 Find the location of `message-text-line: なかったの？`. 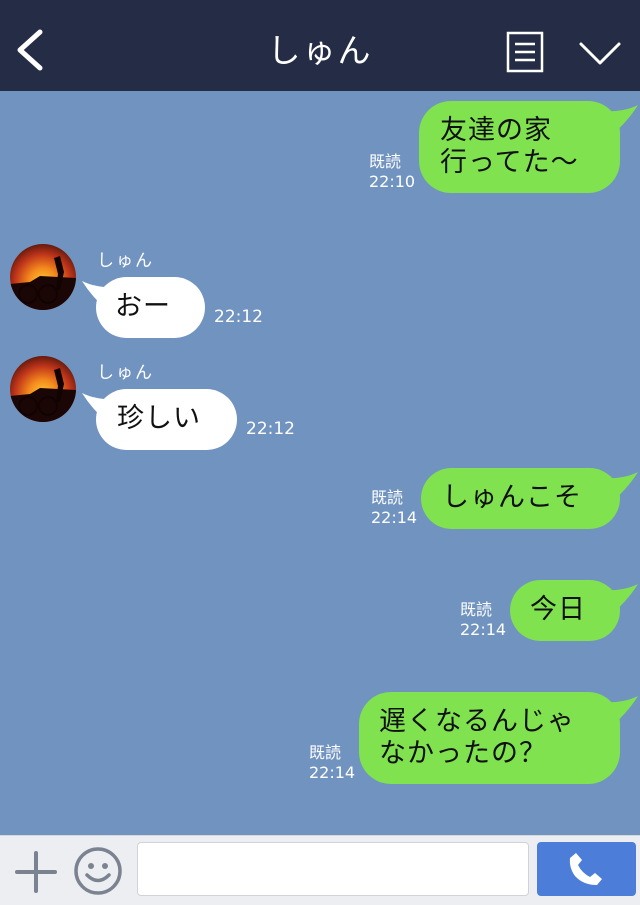

message-text-line: なかったの？ is located at coordinates (463, 753).